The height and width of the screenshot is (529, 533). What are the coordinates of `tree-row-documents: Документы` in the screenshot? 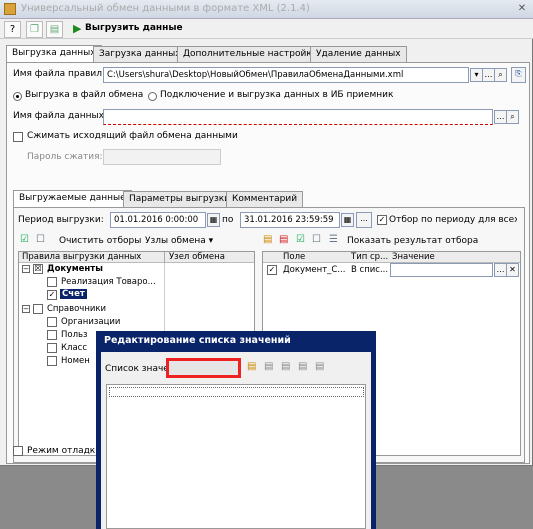 It's located at (75, 269).